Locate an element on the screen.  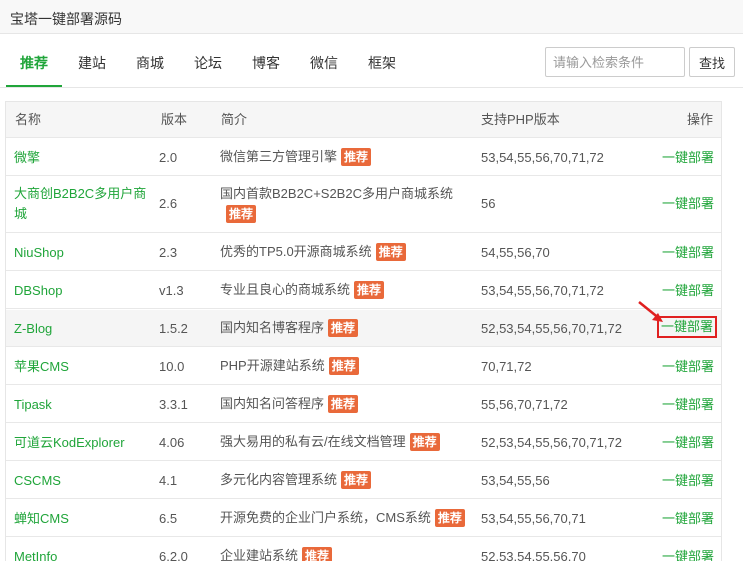
tab-recommend: 推荐 is located at coordinates (34, 63).